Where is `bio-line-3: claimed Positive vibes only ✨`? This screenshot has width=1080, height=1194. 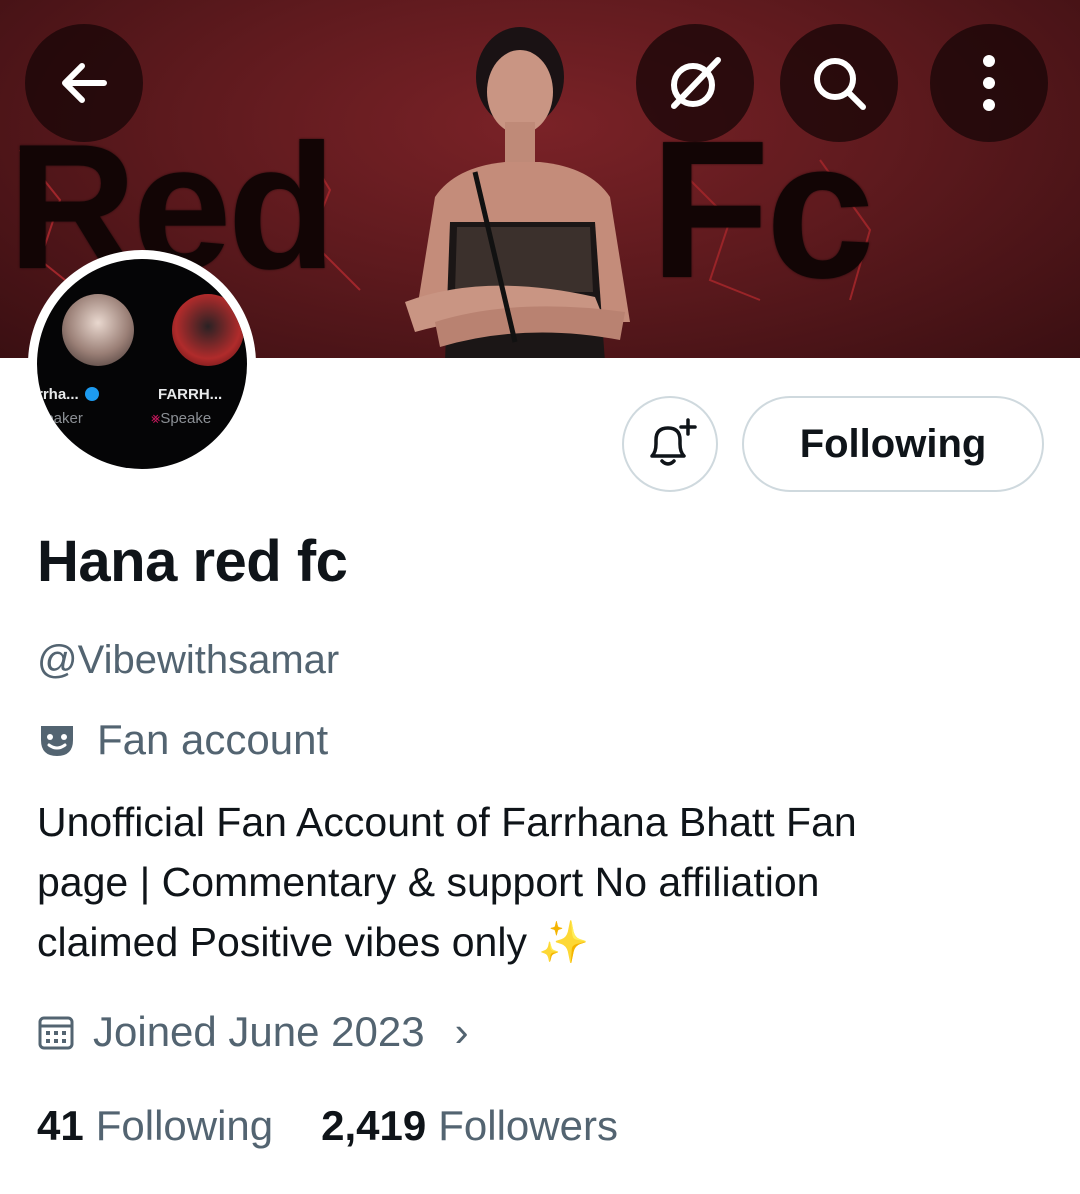
bio-line-3: claimed Positive vibes only ✨ is located at coordinates (537, 942).